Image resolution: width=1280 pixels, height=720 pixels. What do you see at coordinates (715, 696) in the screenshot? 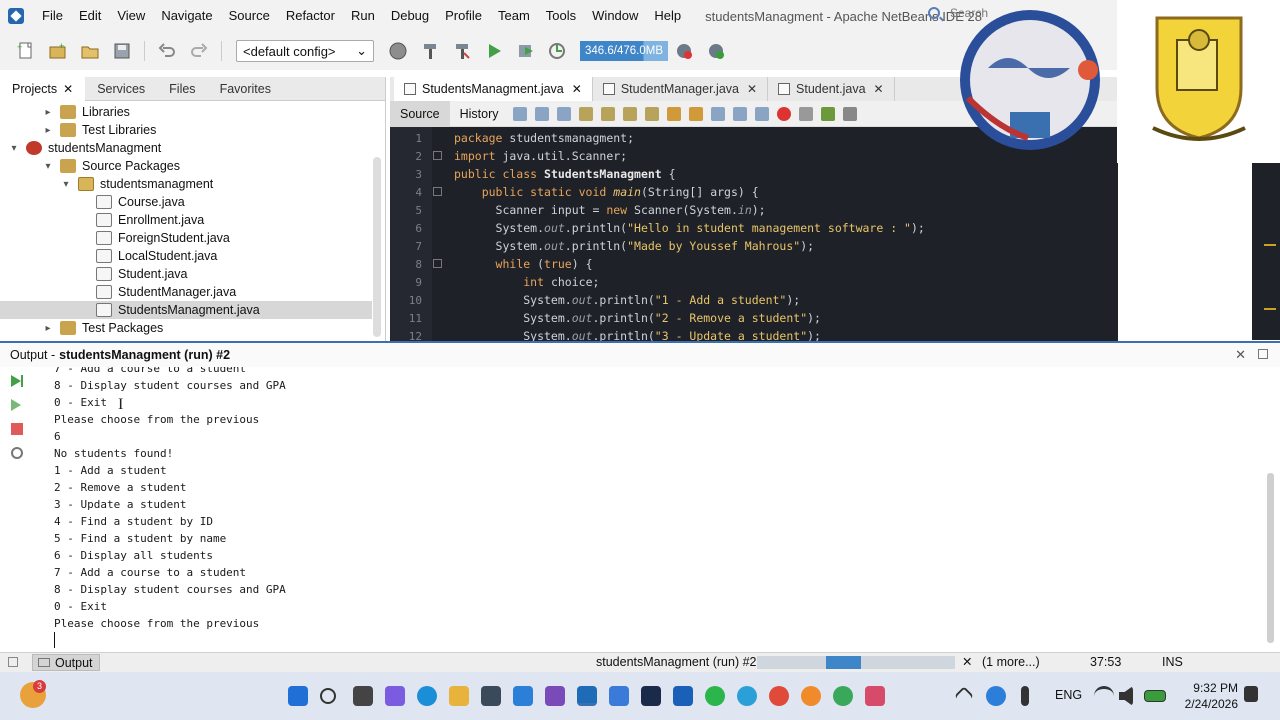
I see `whatsapp-icon` at bounding box center [715, 696].